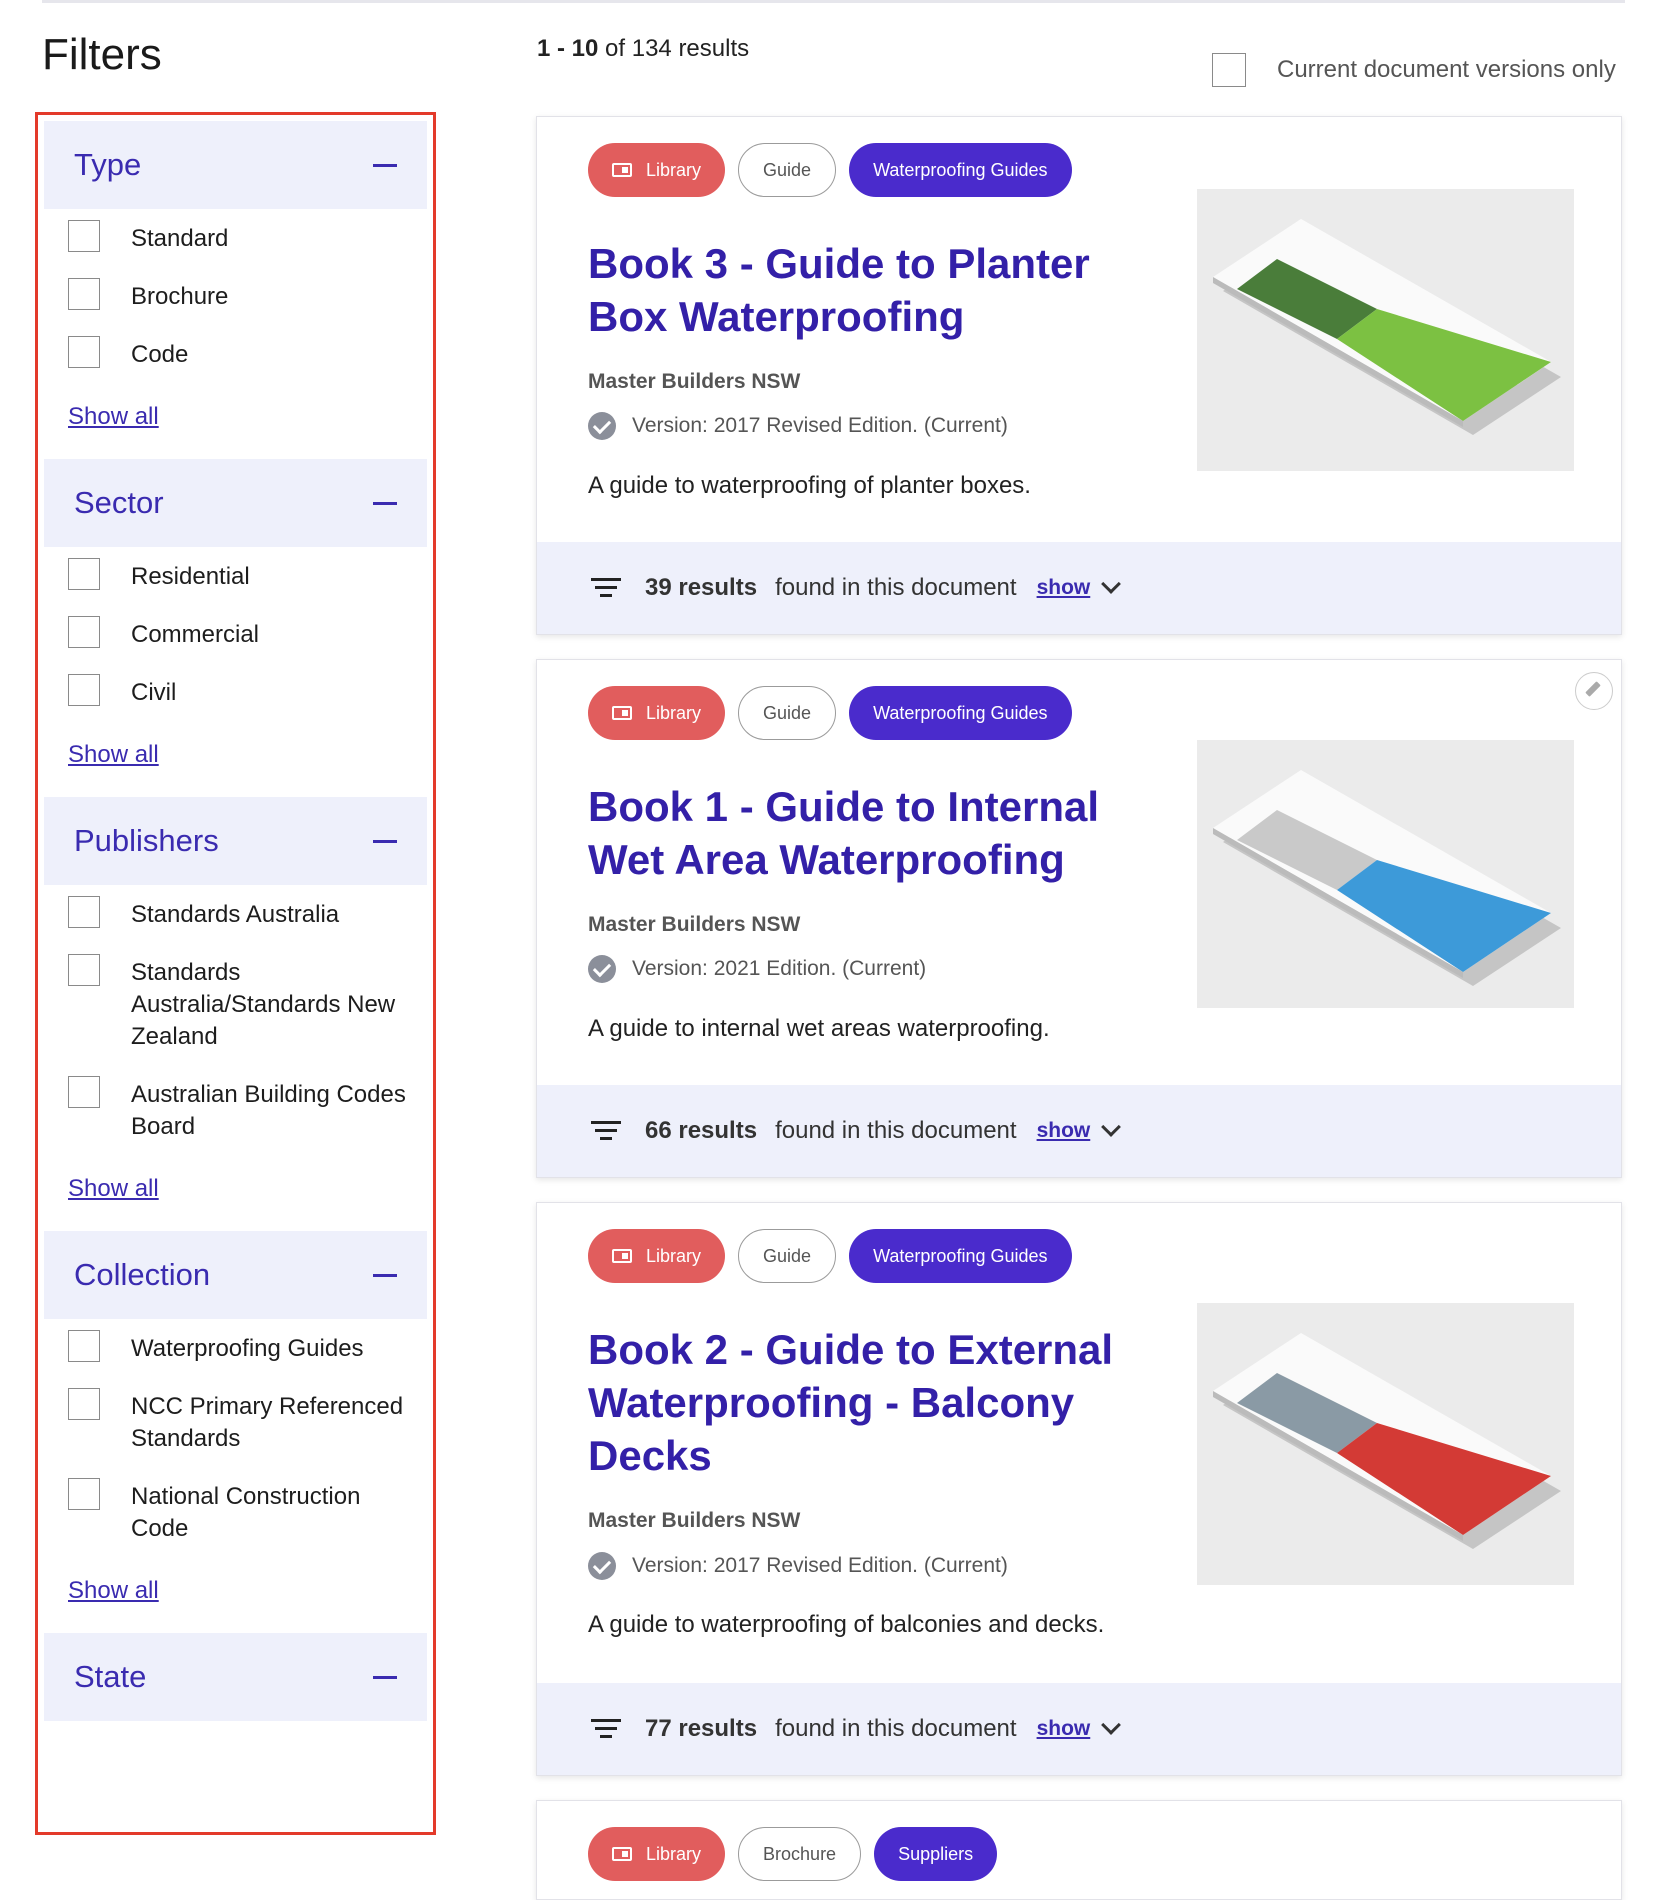 The width and height of the screenshot is (1655, 1900). I want to click on card-results-bar: 66 results found in this document show, so click(1079, 1131).